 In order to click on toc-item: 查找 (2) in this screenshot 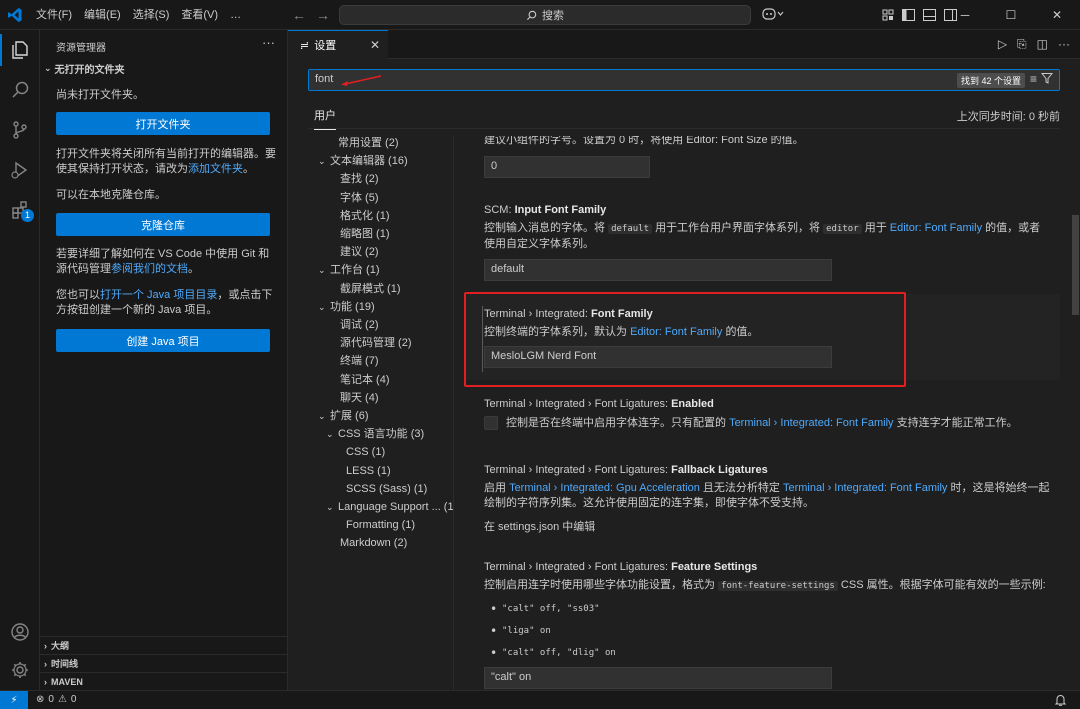, I will do `click(359, 179)`.